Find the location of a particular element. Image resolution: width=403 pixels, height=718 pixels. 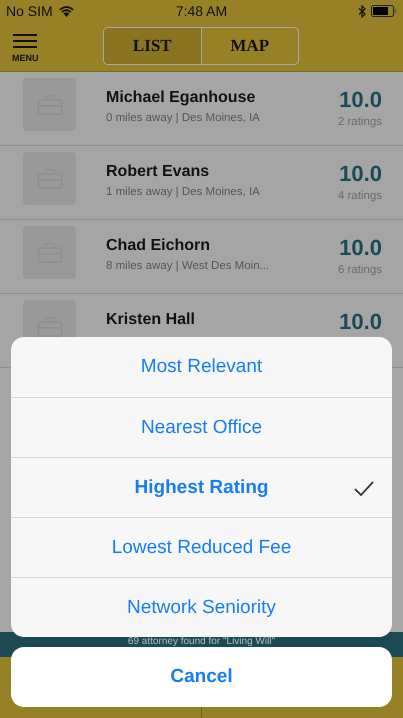

rating-count: 4 ratings is located at coordinates (360, 196).